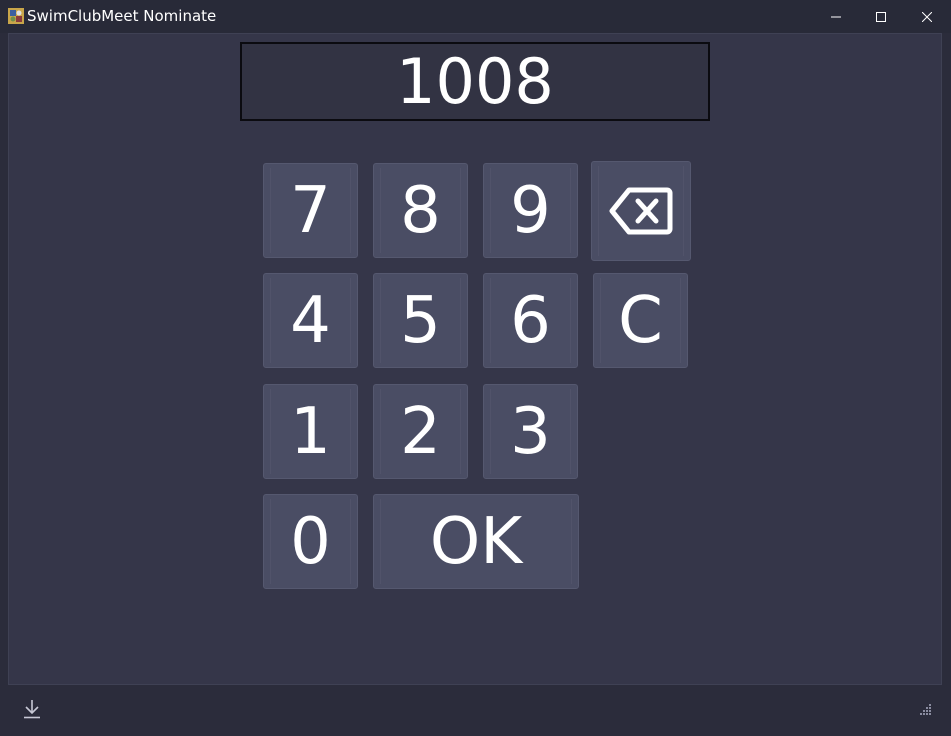  What do you see at coordinates (640, 320) in the screenshot?
I see `clear-button: C` at bounding box center [640, 320].